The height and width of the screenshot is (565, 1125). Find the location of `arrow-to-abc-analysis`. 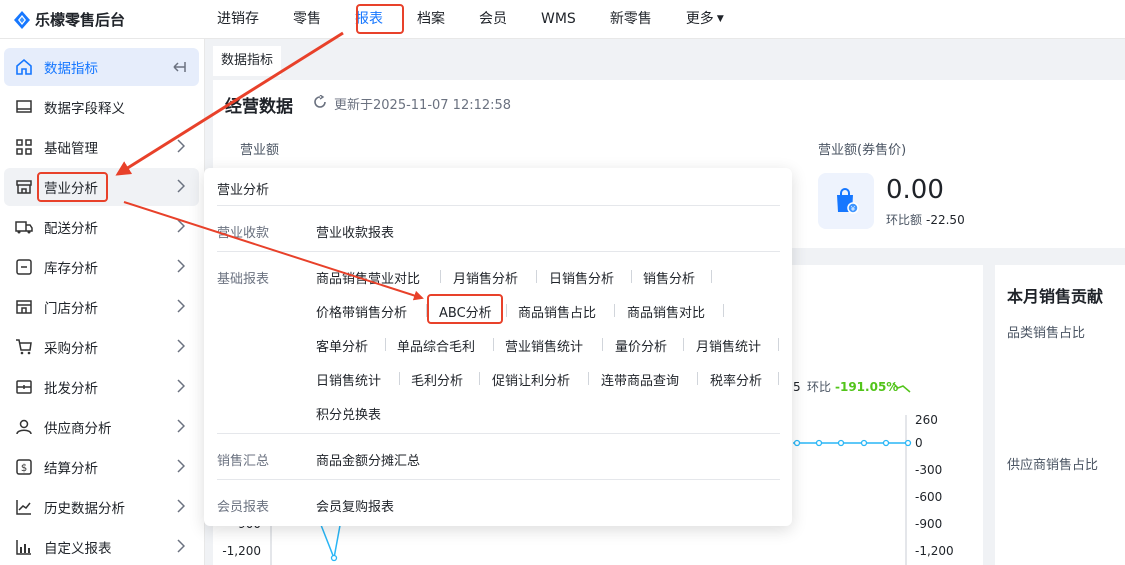

arrow-to-abc-analysis is located at coordinates (273, 251).